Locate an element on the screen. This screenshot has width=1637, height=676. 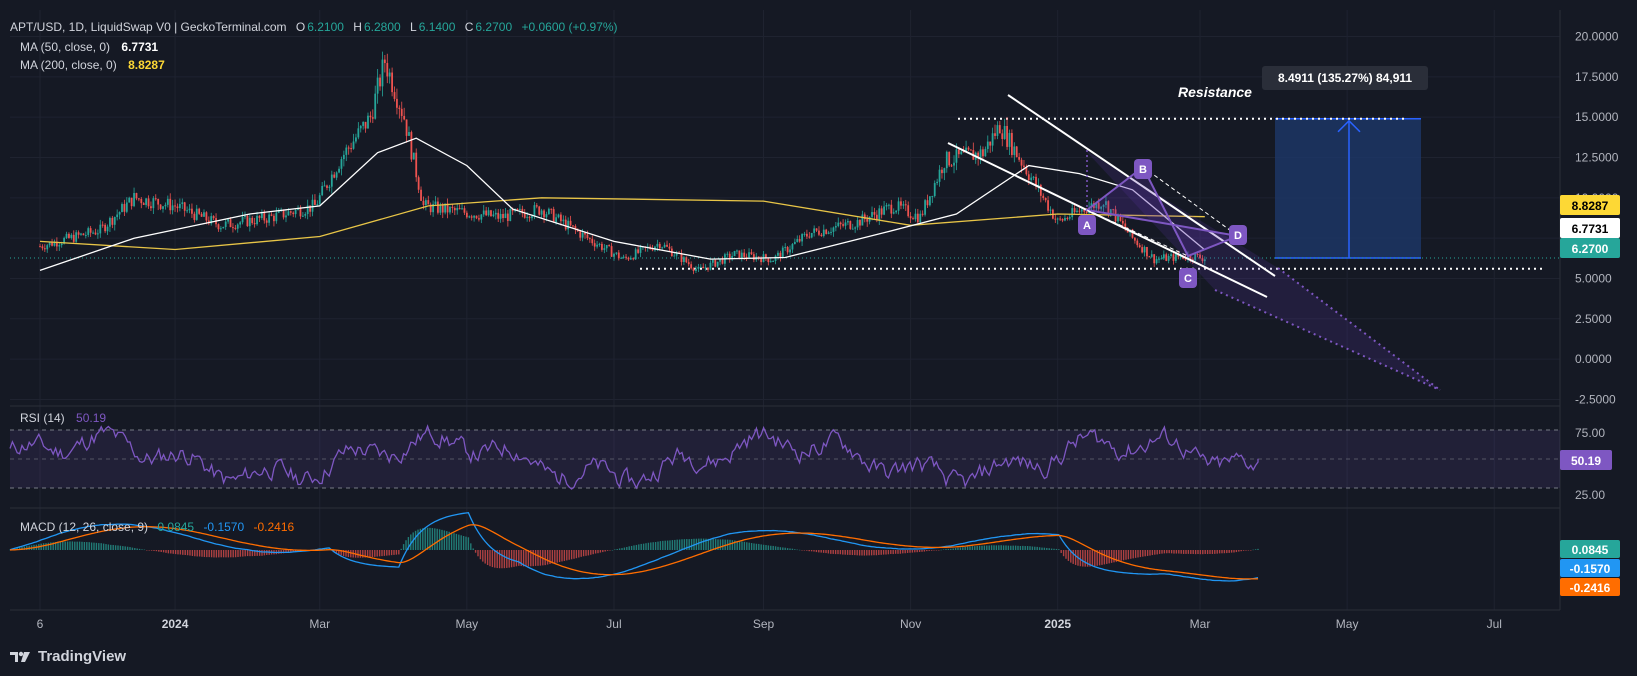
measure-tool: 8.4911 (135.27%) 84,911 is located at coordinates (1345, 162).